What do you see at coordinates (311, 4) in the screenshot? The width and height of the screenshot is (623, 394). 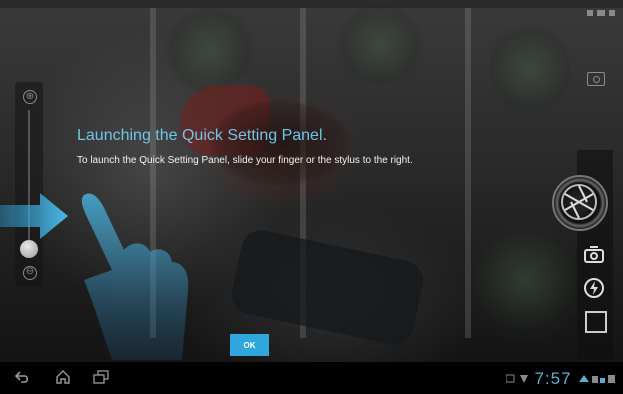 I see `top-status-bar` at bounding box center [311, 4].